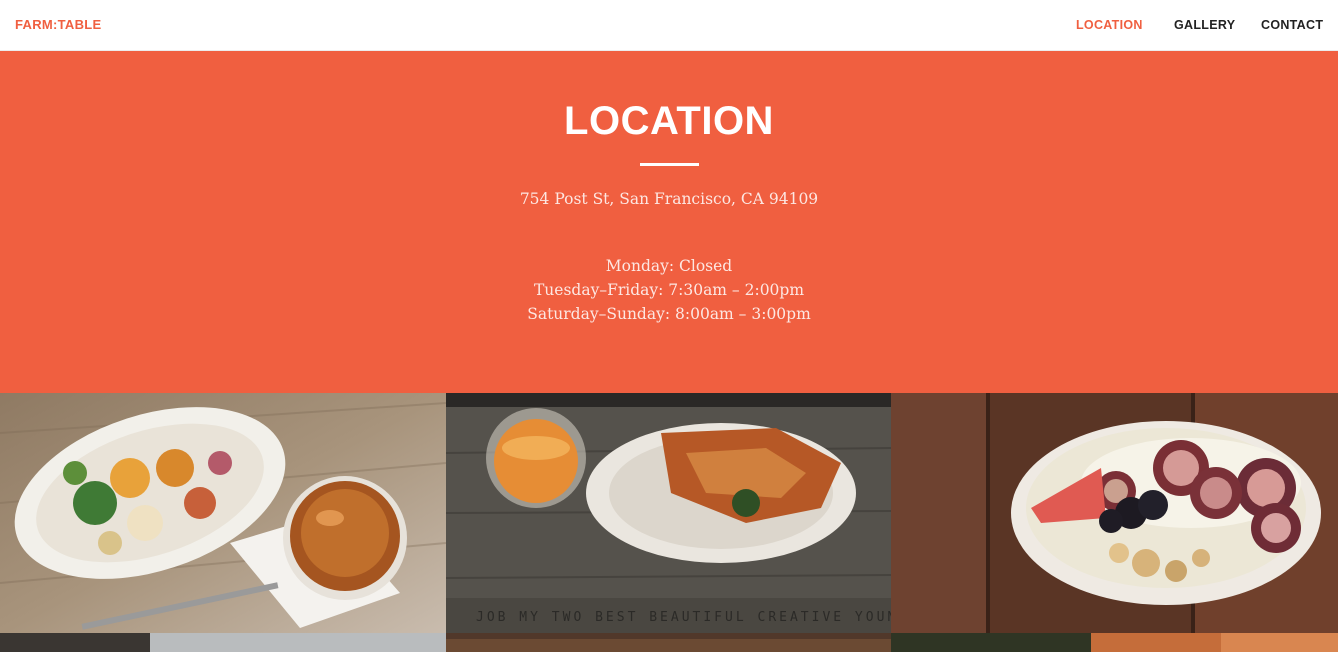 This screenshot has width=1338, height=652. Describe the element at coordinates (1292, 25) in the screenshot. I see `nav-link-contact: CONTACT` at that location.